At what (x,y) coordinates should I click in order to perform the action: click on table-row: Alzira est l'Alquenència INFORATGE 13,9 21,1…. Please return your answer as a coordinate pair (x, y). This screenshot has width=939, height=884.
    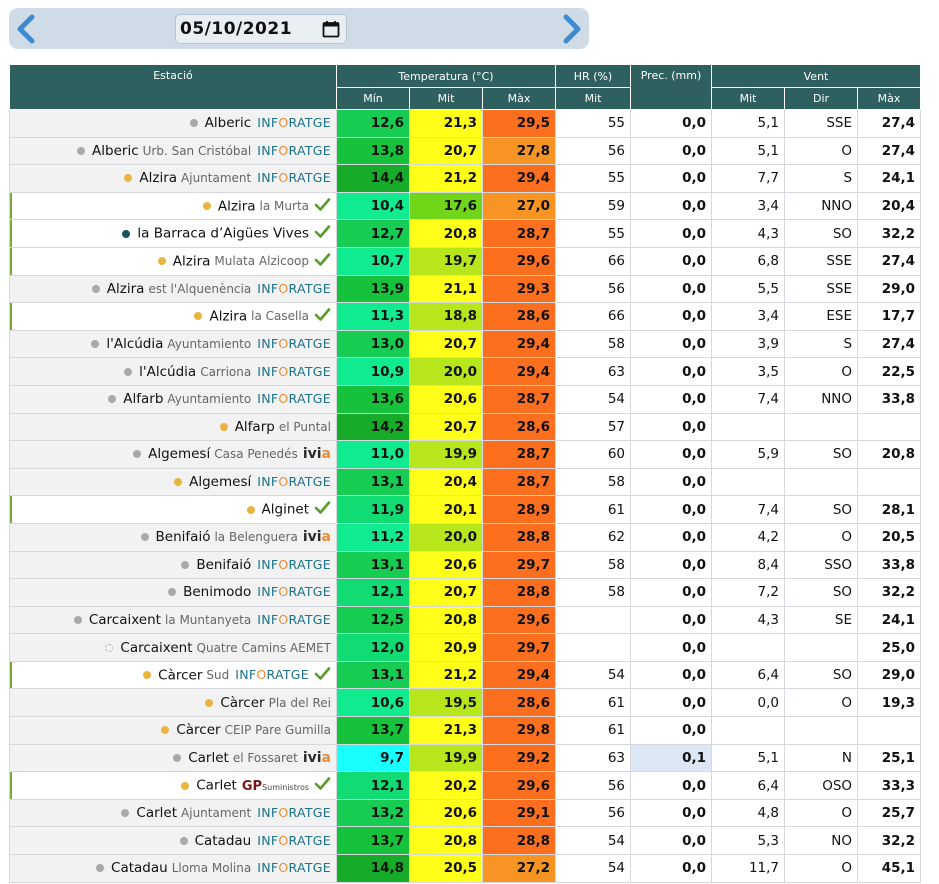
    Looking at the image, I should click on (465, 289).